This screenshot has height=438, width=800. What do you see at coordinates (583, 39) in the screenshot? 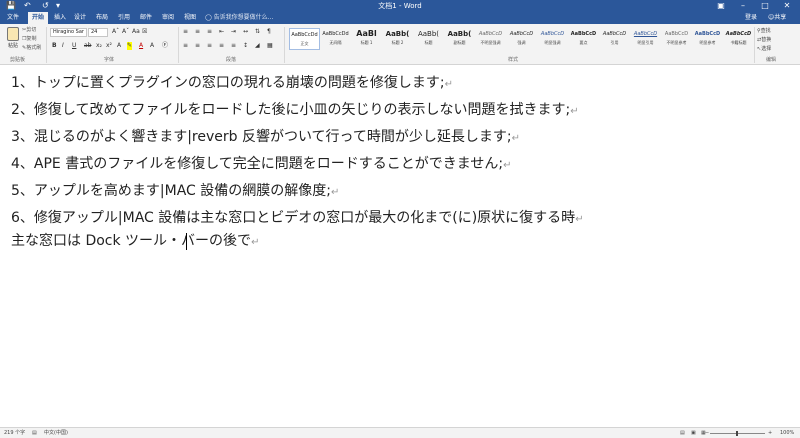
I see `style-strong: AaBbCcD 要点` at bounding box center [583, 39].